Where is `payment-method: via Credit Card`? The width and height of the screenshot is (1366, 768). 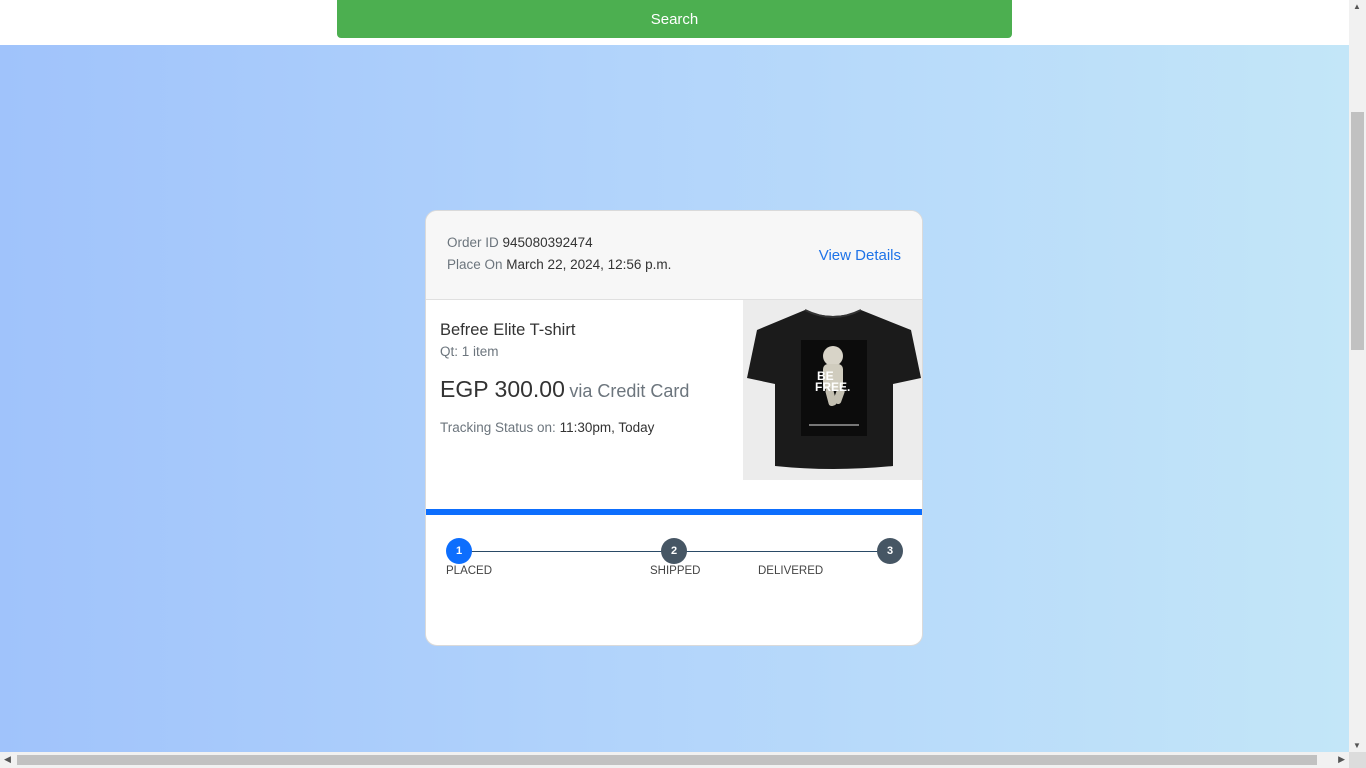 payment-method: via Credit Card is located at coordinates (629, 391).